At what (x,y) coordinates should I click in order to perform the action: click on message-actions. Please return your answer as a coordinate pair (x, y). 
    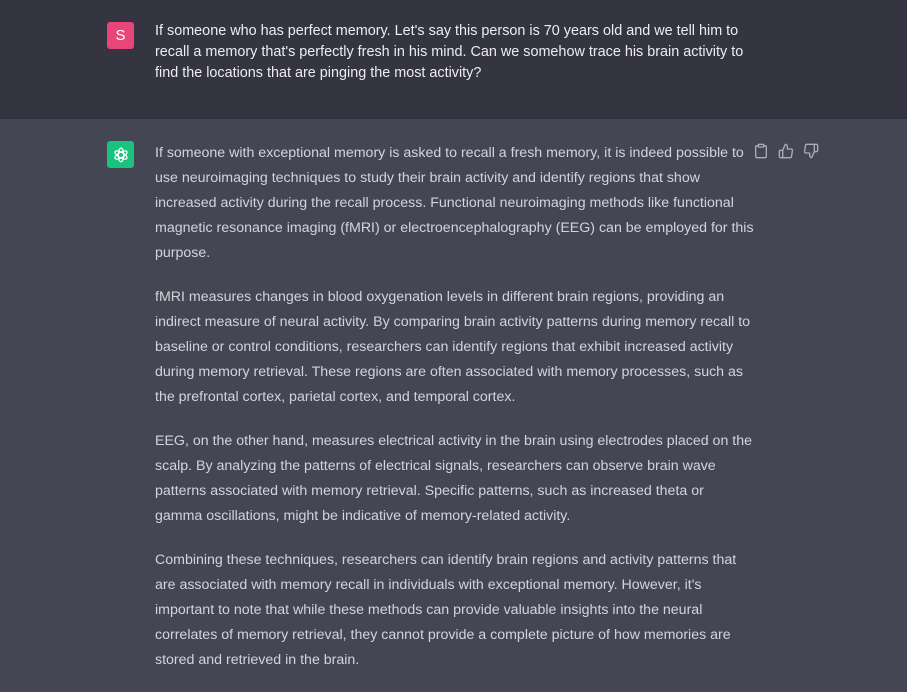
    Looking at the image, I should click on (786, 151).